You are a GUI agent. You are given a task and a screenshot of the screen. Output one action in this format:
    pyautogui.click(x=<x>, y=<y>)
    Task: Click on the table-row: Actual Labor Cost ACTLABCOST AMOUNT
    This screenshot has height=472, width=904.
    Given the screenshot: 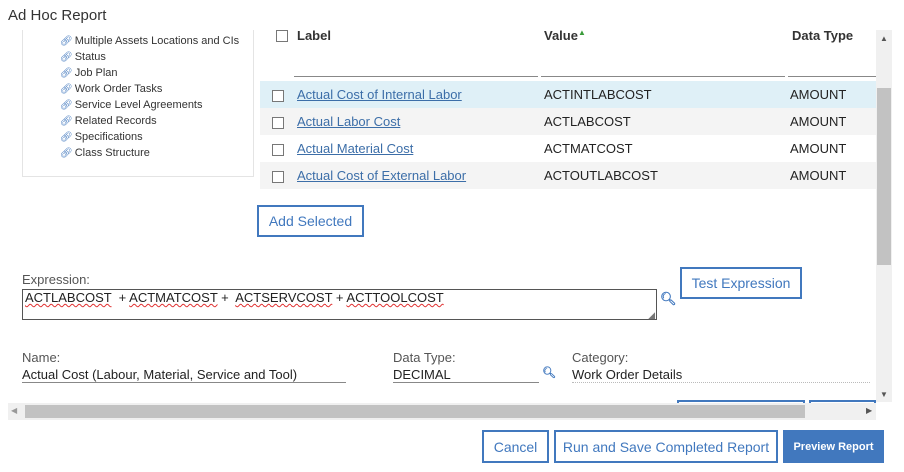 What is the action you would take?
    pyautogui.click(x=568, y=121)
    